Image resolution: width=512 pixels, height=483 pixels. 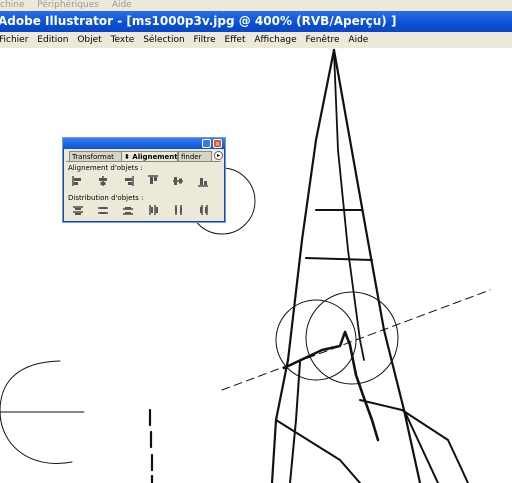 What do you see at coordinates (14, 40) in the screenshot?
I see `menu-fichier: Fichier` at bounding box center [14, 40].